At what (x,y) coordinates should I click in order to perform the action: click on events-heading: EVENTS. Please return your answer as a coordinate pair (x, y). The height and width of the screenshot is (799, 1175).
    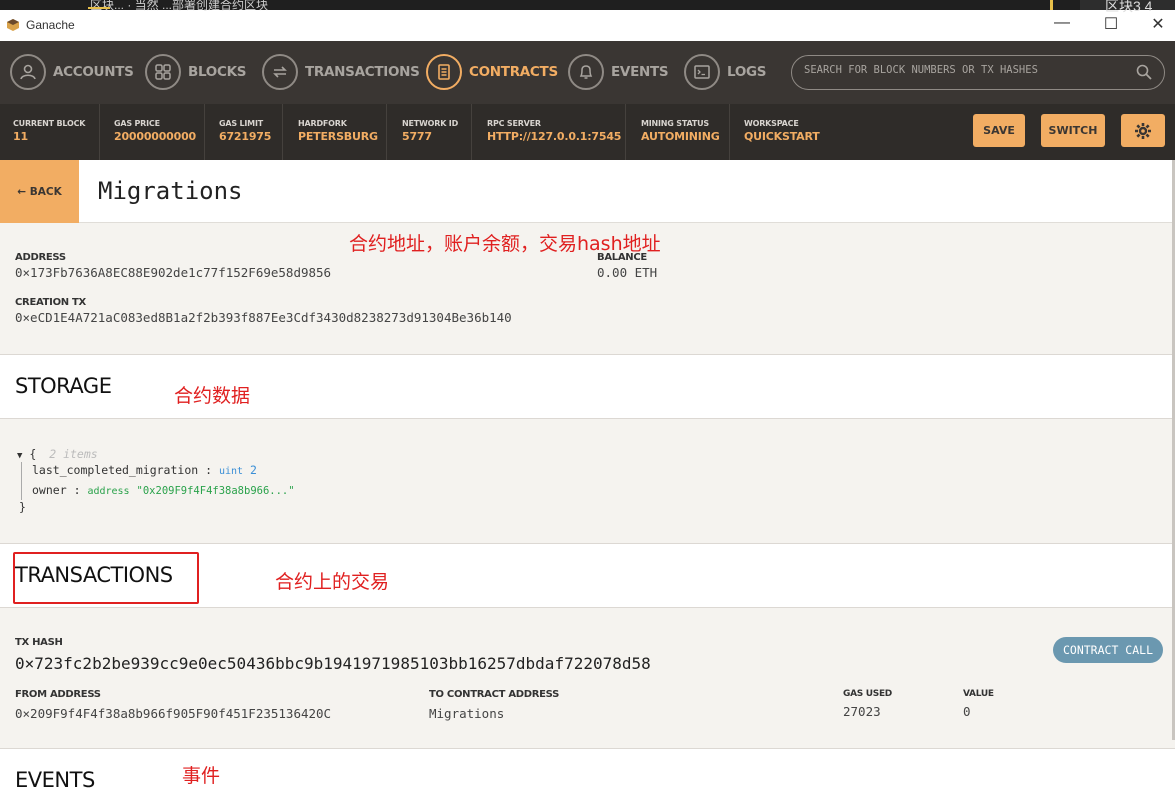
    Looking at the image, I should click on (55, 780).